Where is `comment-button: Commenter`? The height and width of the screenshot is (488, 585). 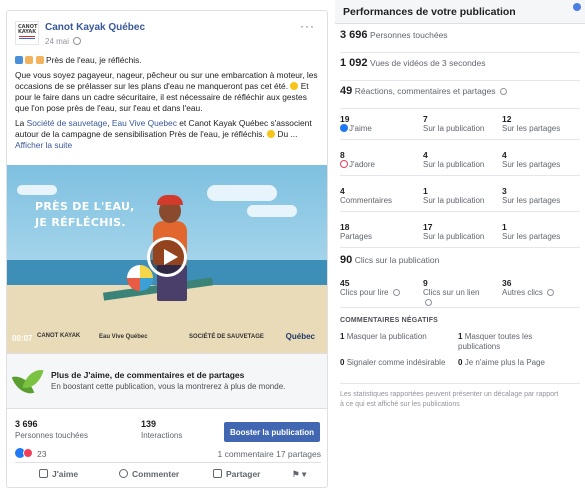 comment-button: Commenter is located at coordinates (149, 474).